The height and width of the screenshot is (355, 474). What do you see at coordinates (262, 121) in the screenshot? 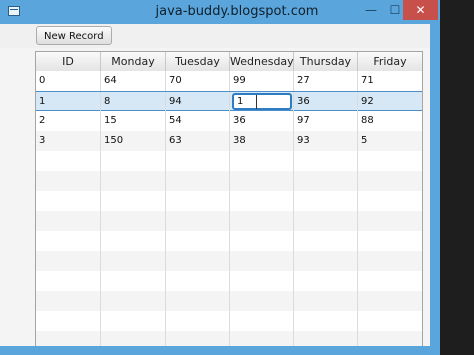
I see `cell-wednesday: 36` at bounding box center [262, 121].